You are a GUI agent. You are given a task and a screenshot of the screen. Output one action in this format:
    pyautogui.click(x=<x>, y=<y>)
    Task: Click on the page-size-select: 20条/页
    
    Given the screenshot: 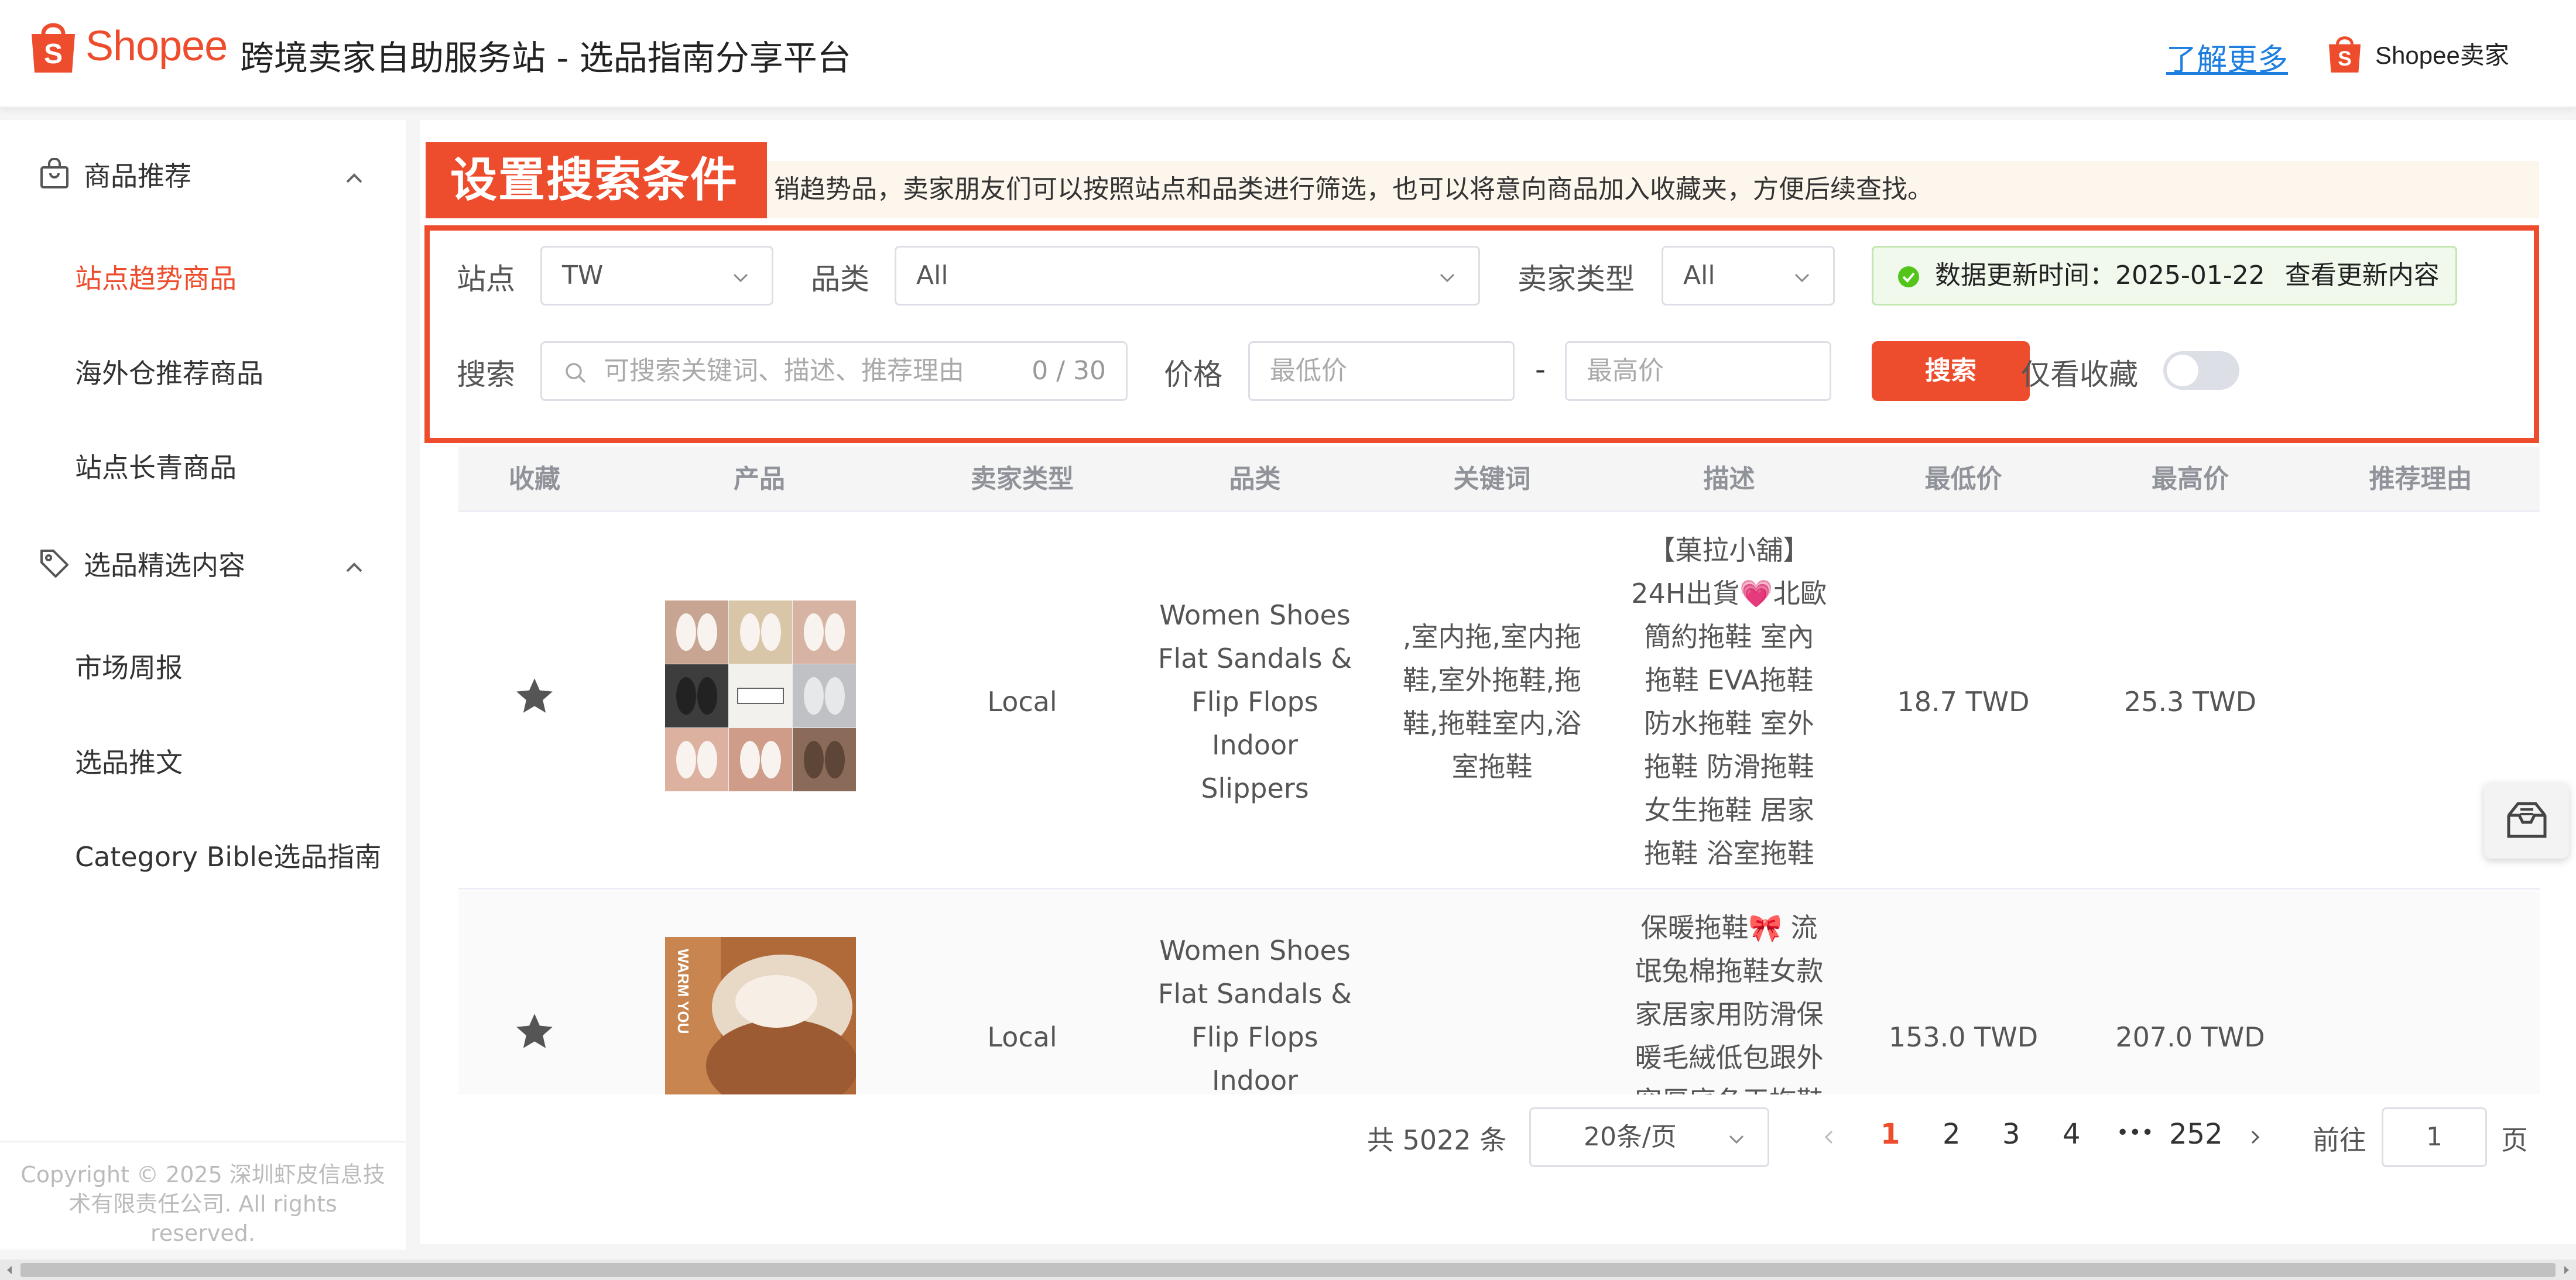 What is the action you would take?
    pyautogui.click(x=1649, y=1137)
    